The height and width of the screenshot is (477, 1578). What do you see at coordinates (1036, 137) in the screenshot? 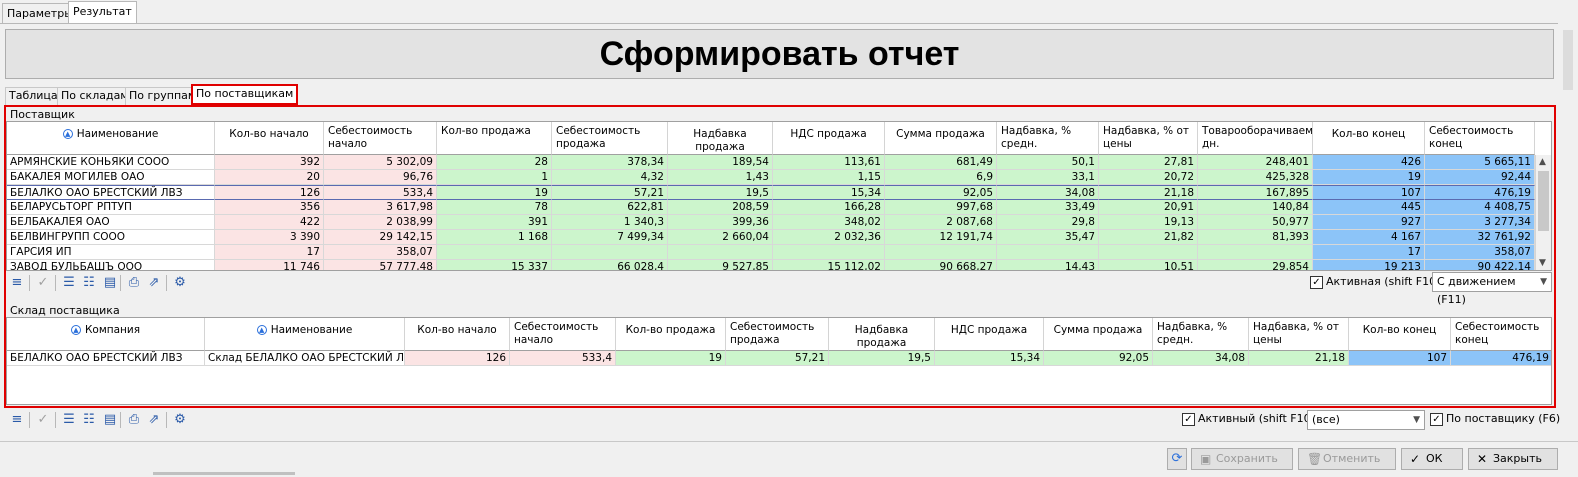
I see `column-header-label: Надбавка, % средн.` at bounding box center [1036, 137].